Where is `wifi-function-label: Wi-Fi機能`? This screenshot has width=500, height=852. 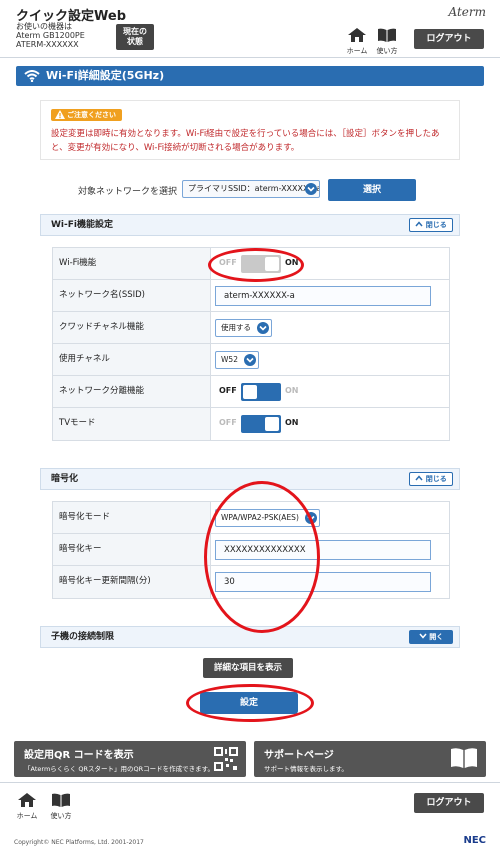 wifi-function-label: Wi-Fi機能 is located at coordinates (132, 263).